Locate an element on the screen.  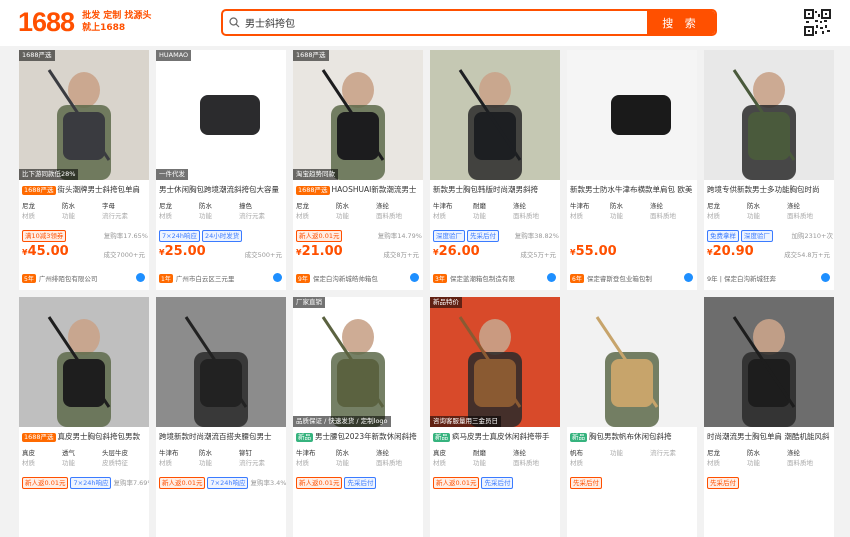
repurchase-rate: 复购率7.69% is located at coordinates (131, 483).